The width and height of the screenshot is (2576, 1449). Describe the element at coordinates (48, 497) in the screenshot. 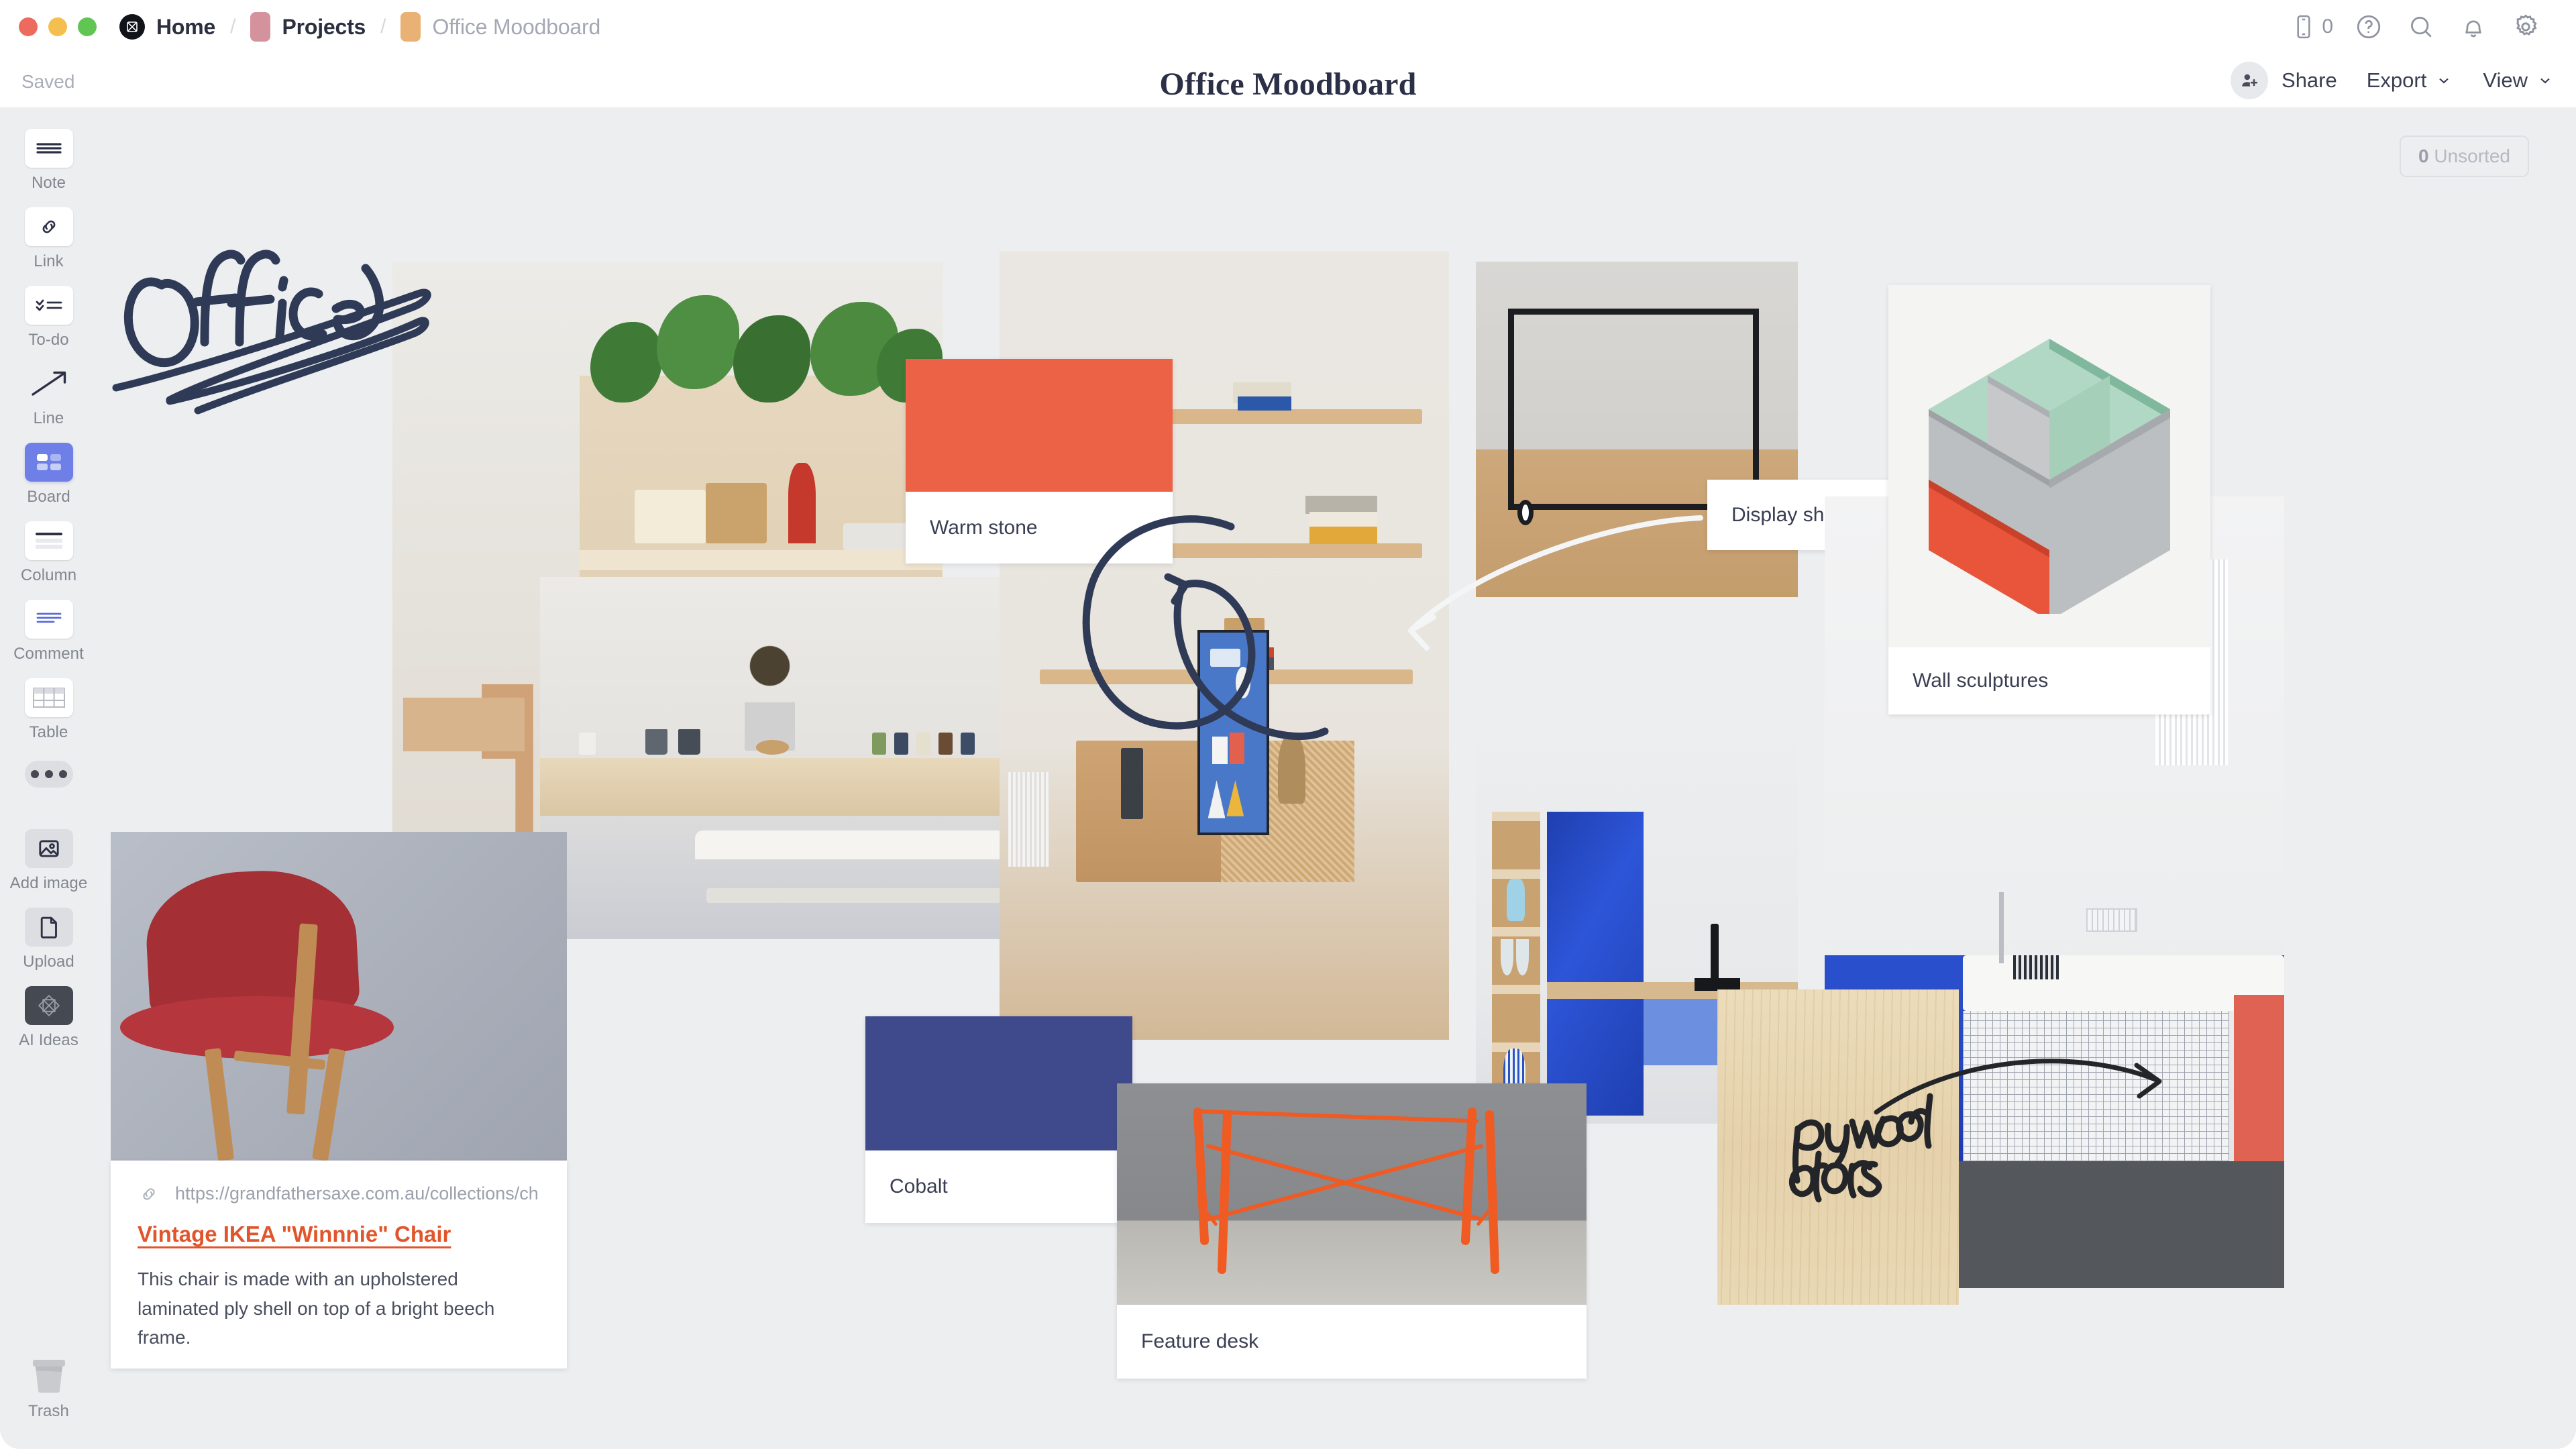

I see `sidebar-label-board: Board` at that location.